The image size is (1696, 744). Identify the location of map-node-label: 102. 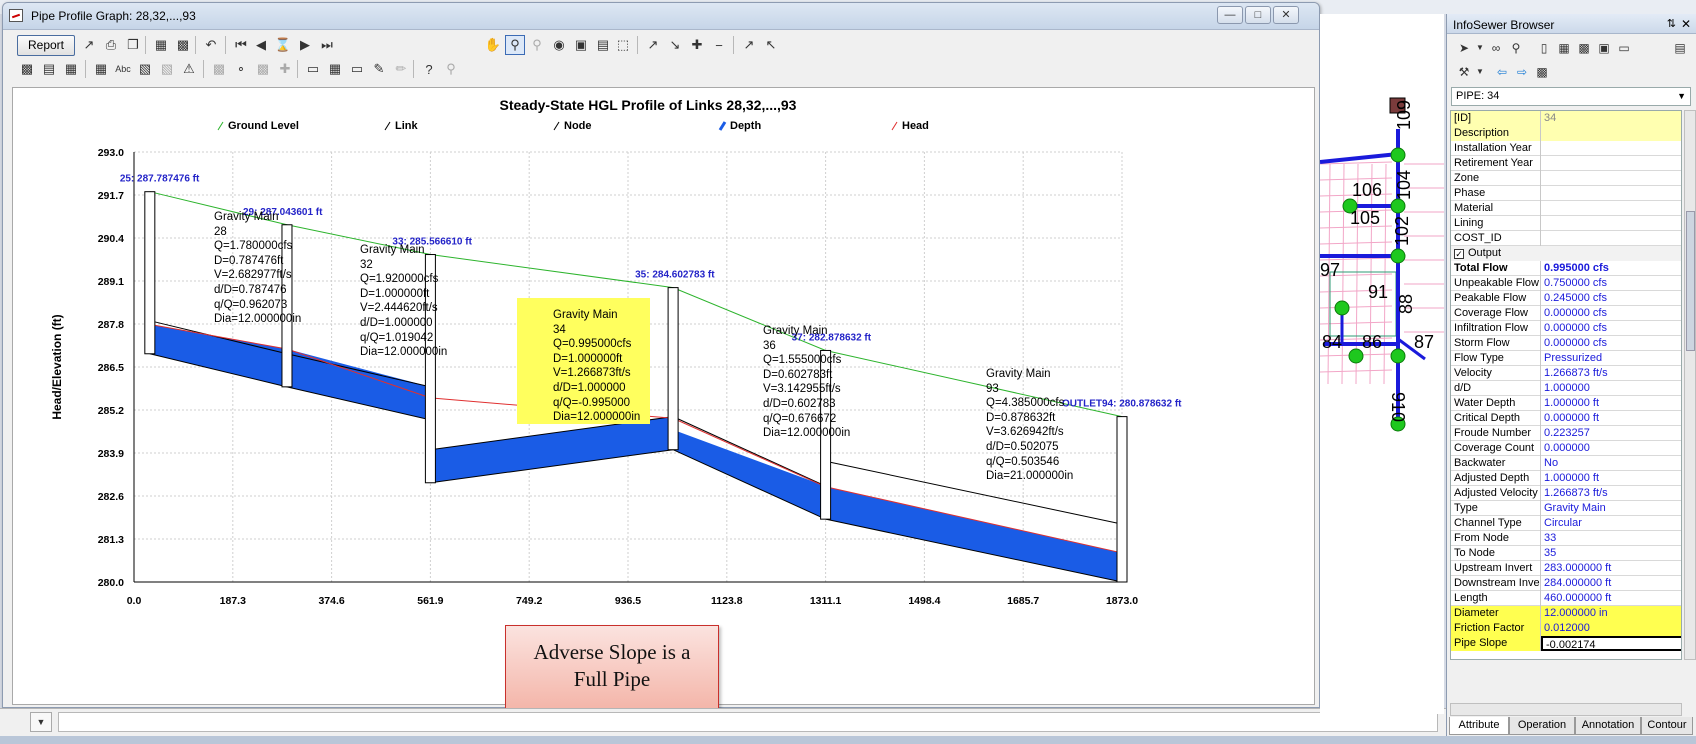
(1402, 231).